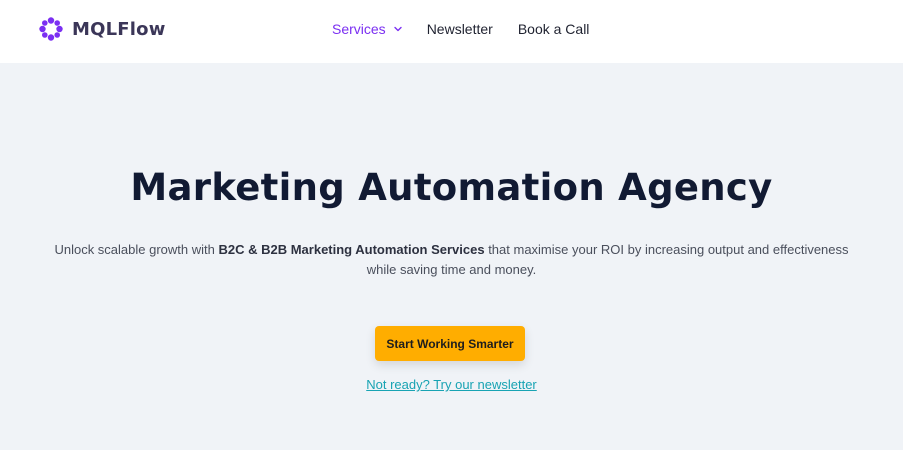 The width and height of the screenshot is (903, 450). I want to click on nav-item-newsletter: Newsletter, so click(460, 29).